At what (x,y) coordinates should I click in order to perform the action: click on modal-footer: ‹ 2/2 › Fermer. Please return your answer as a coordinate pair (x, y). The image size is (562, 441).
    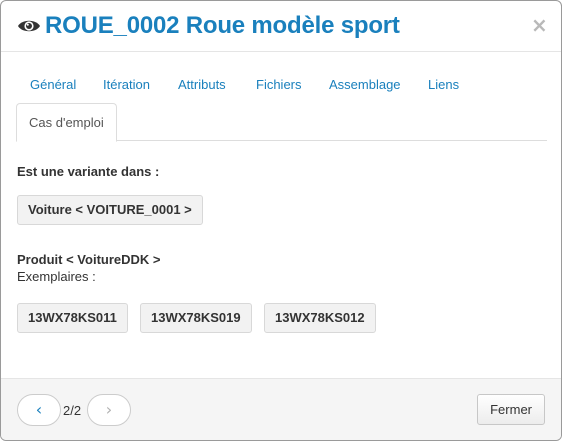
    Looking at the image, I should click on (281, 409).